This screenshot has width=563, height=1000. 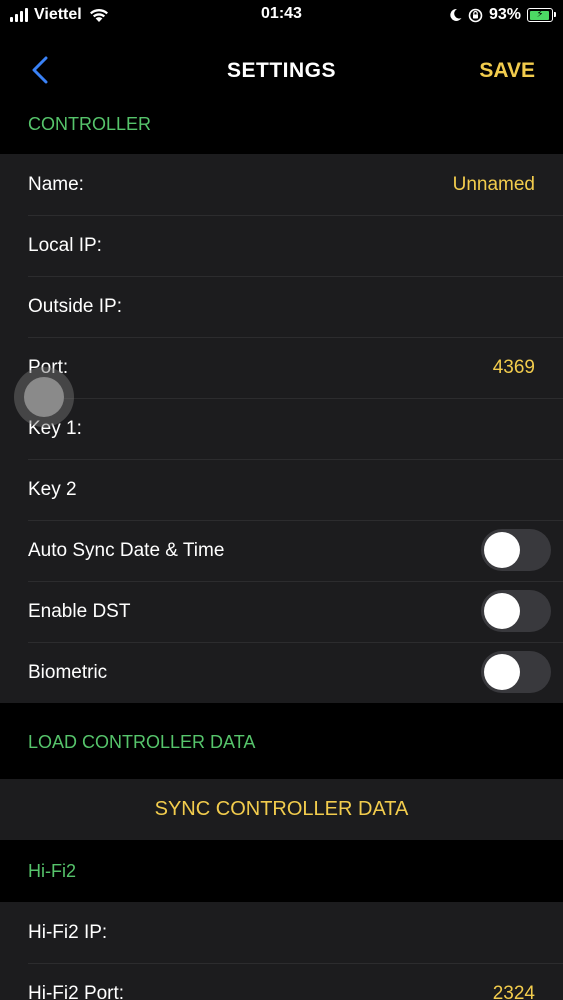 What do you see at coordinates (56, 184) in the screenshot?
I see `row-label: Name:` at bounding box center [56, 184].